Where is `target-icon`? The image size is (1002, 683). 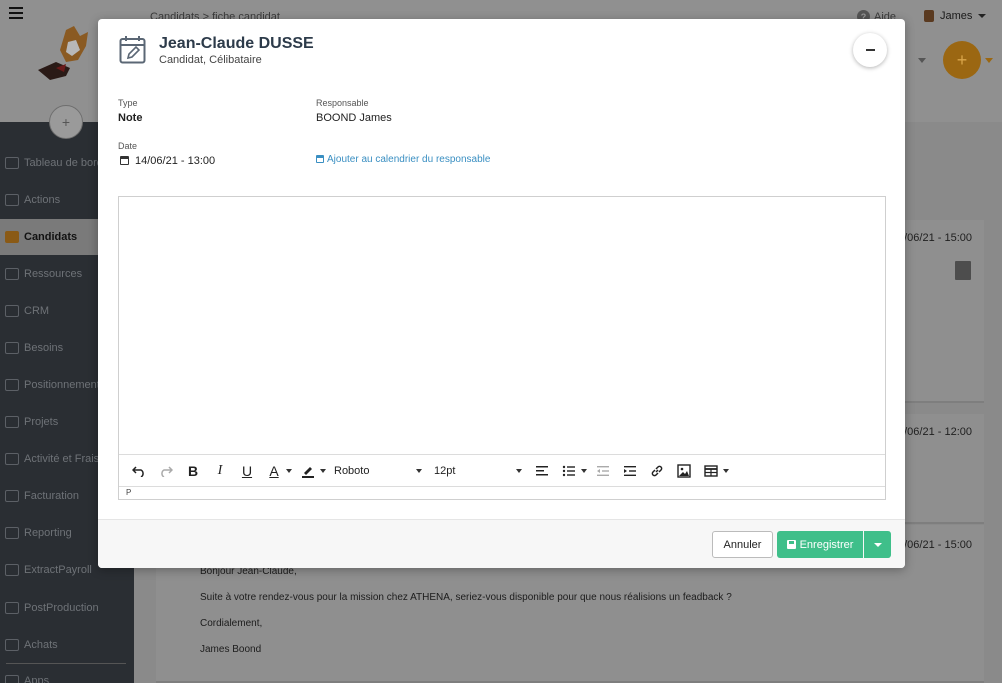 target-icon is located at coordinates (12, 348).